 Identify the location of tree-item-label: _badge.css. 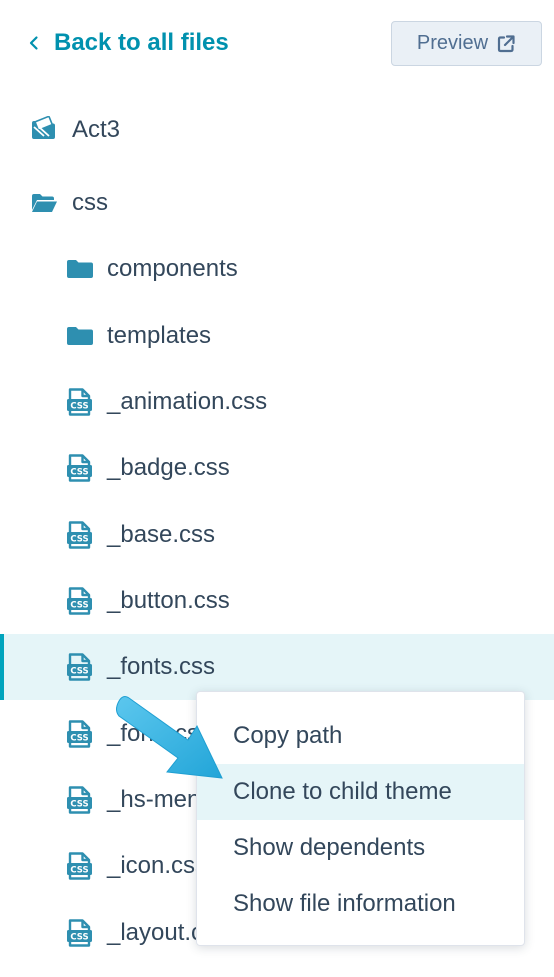
(168, 467).